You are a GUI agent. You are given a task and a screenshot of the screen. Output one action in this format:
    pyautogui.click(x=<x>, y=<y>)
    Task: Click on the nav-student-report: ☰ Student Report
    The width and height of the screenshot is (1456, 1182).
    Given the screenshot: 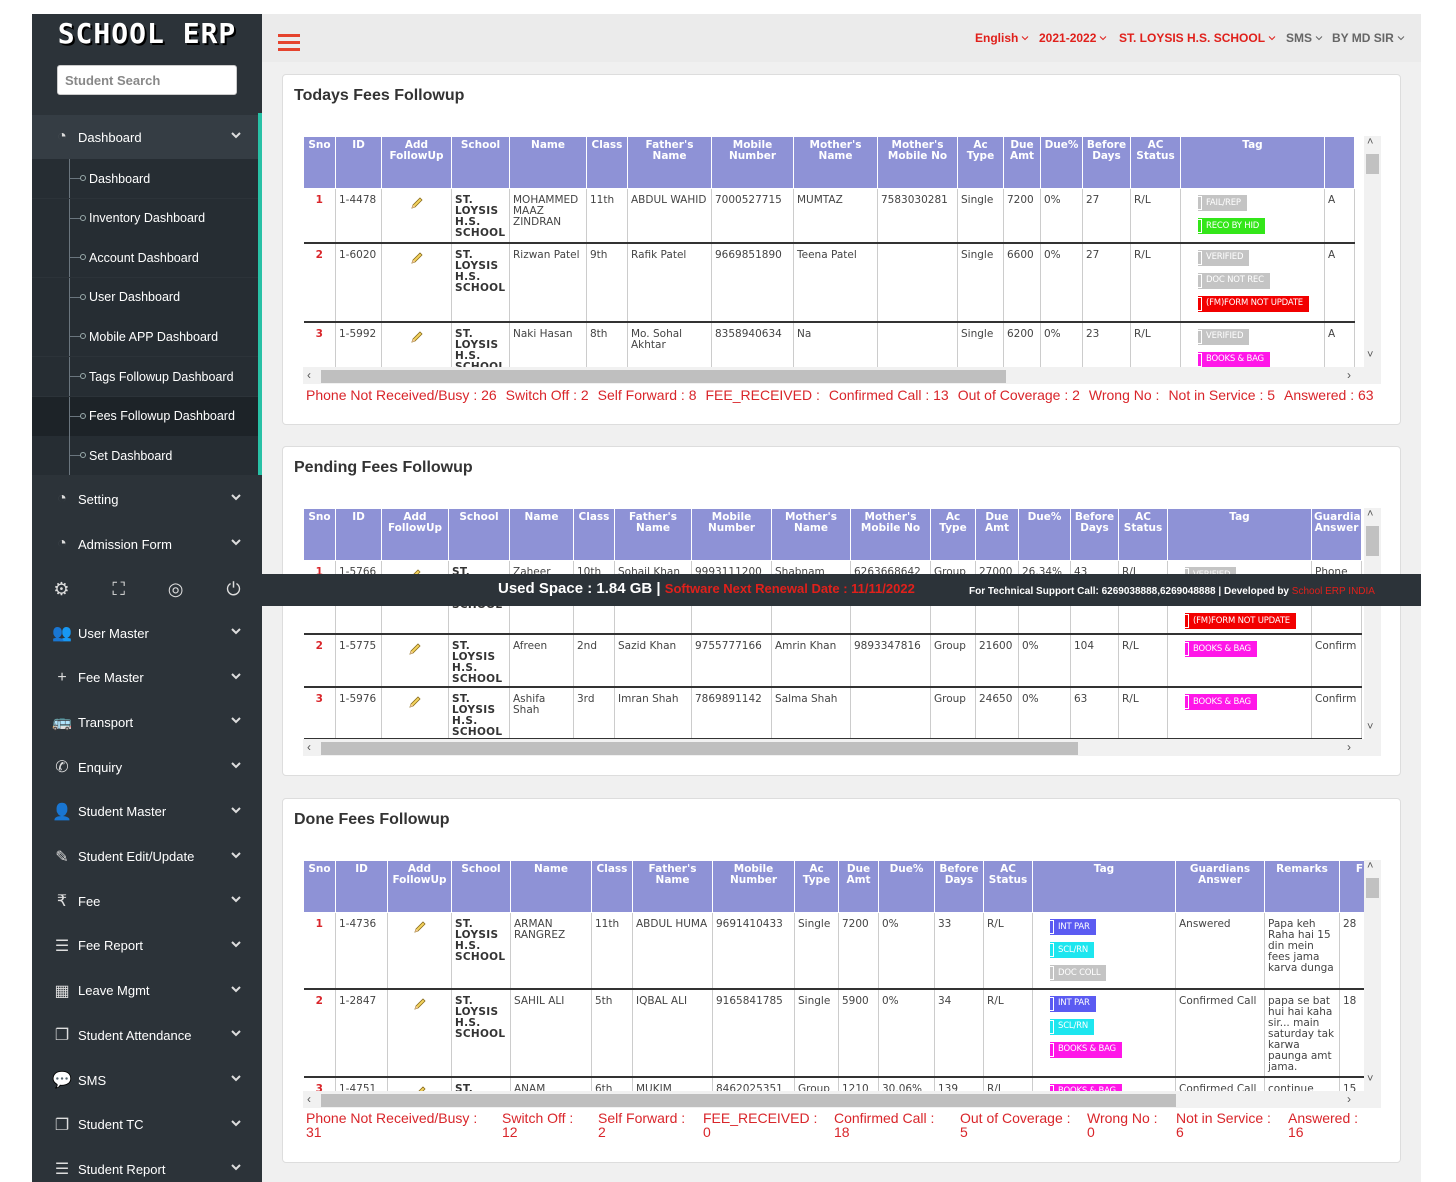 What is the action you would take?
    pyautogui.click(x=147, y=1164)
    